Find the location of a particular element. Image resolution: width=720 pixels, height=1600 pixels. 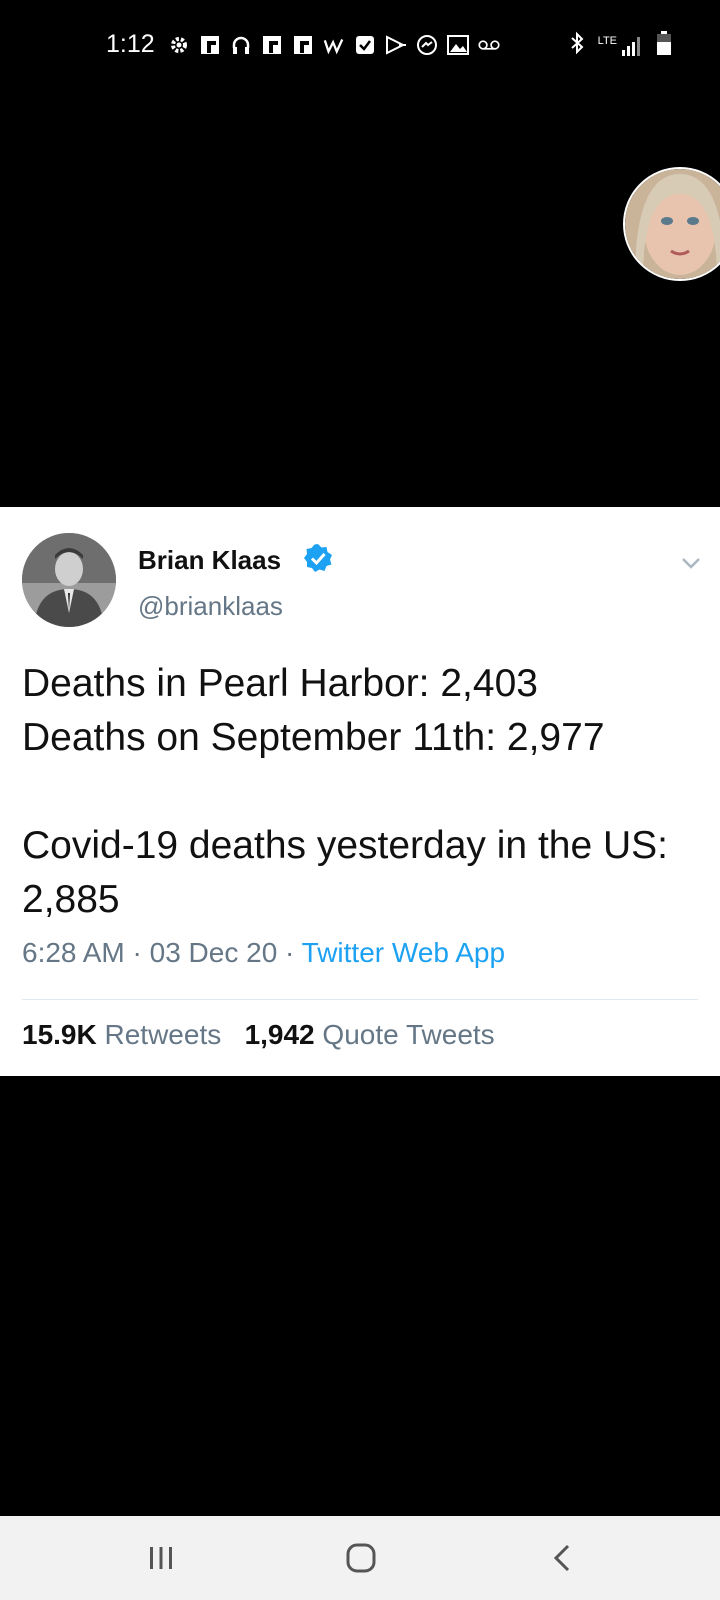

back-icon is located at coordinates (563, 1558).